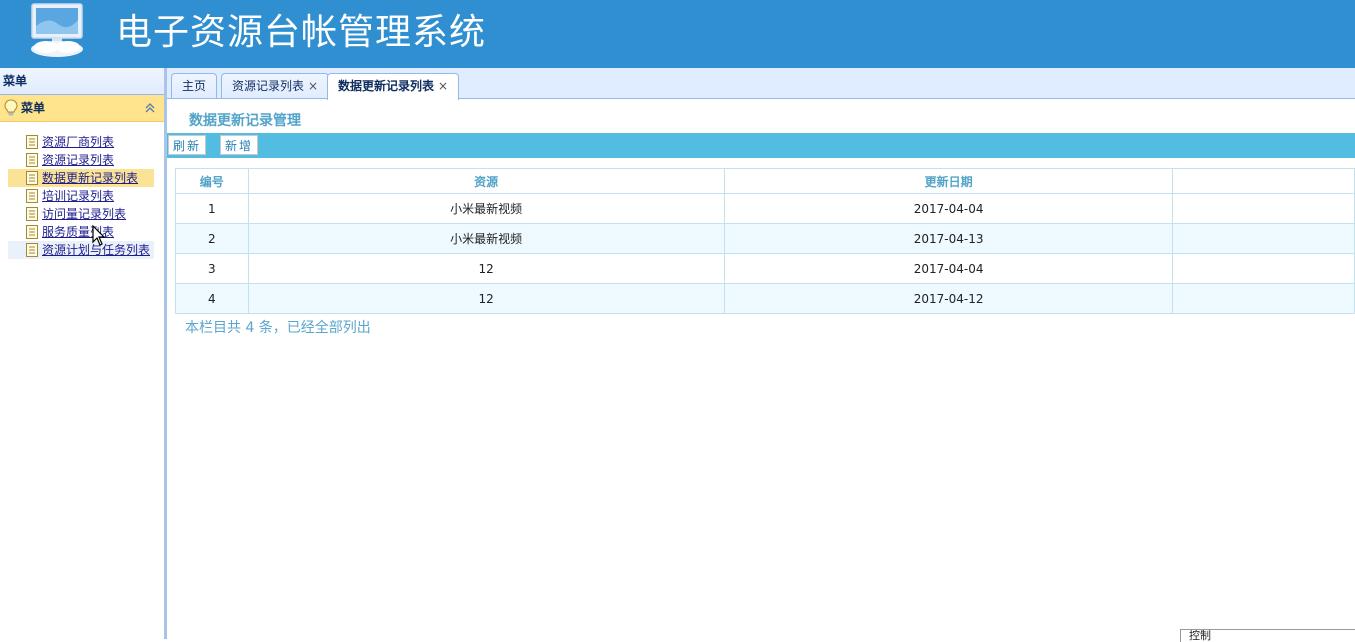 The image size is (1355, 642). I want to click on table-row: 2 小米最新视频 2017-04-13, so click(765, 238).